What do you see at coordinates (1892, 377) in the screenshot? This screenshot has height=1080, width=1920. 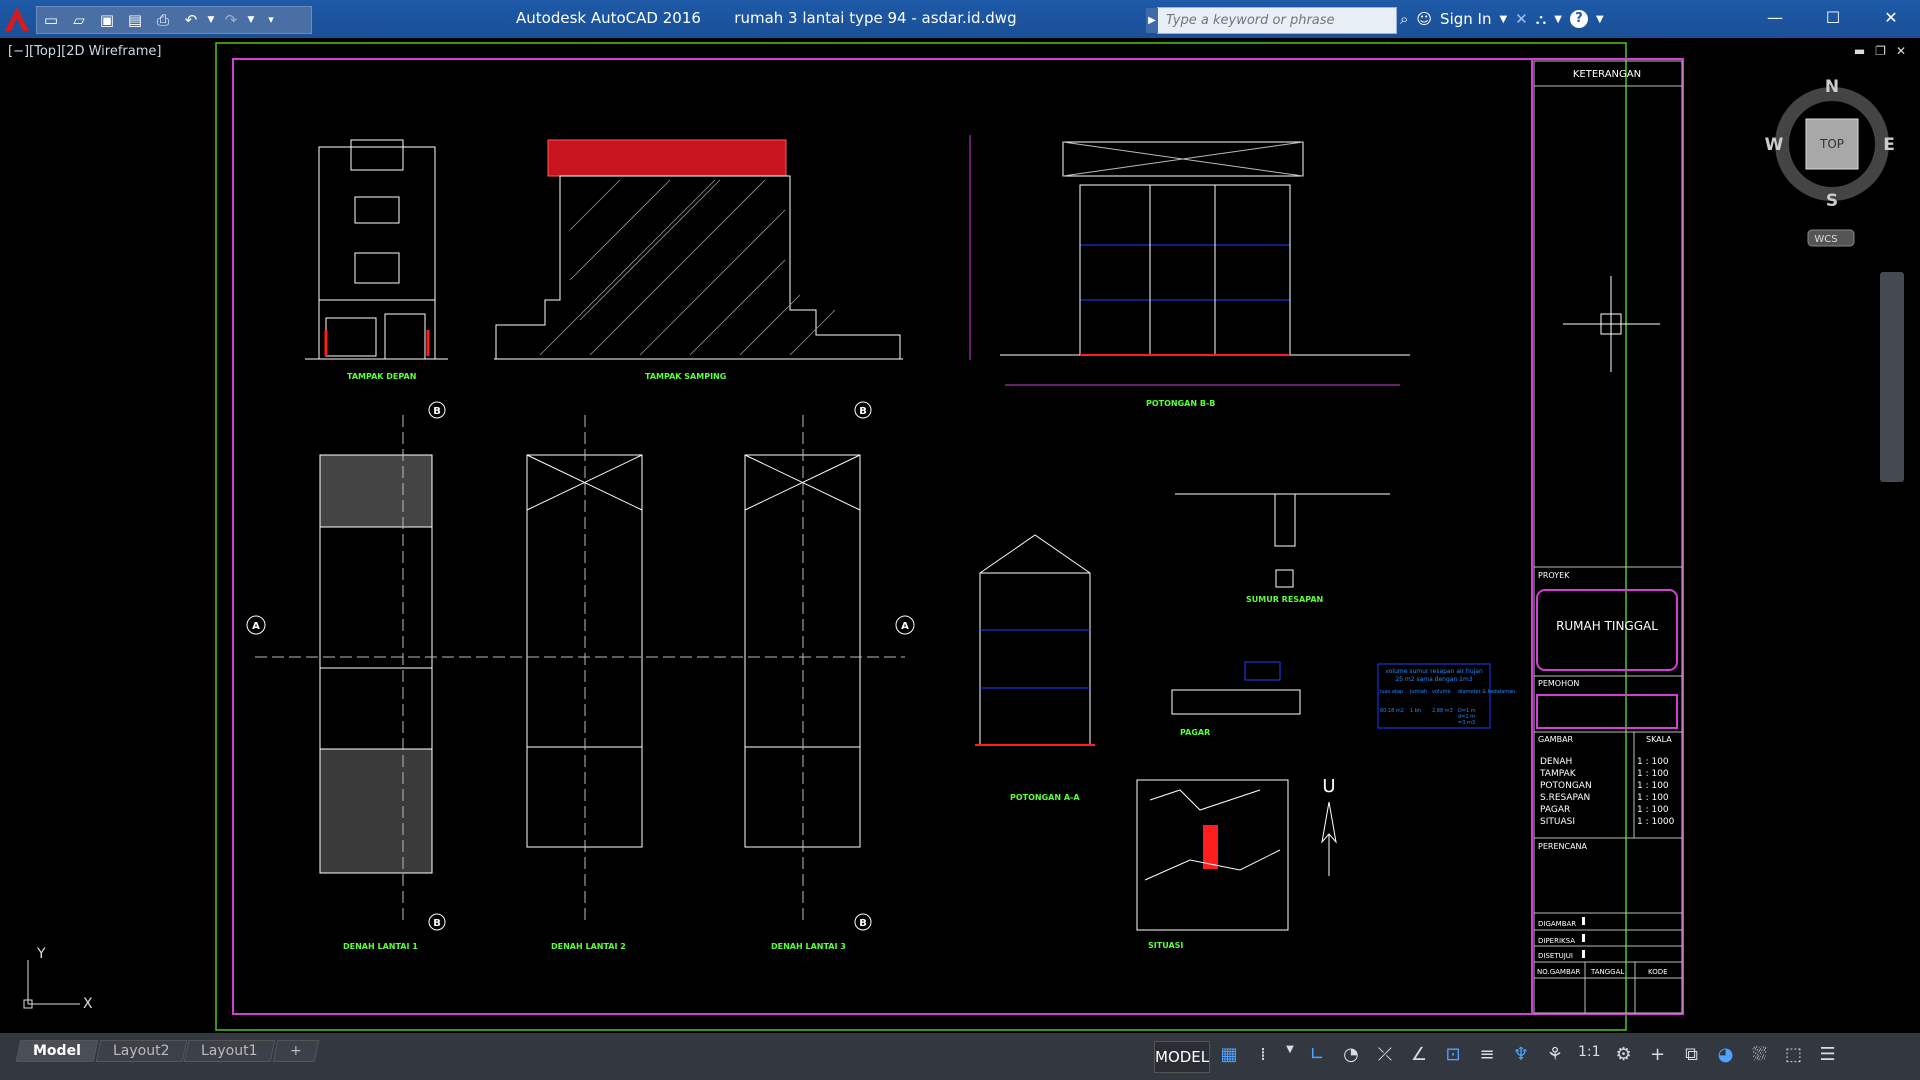 I see `navigation-bar` at bounding box center [1892, 377].